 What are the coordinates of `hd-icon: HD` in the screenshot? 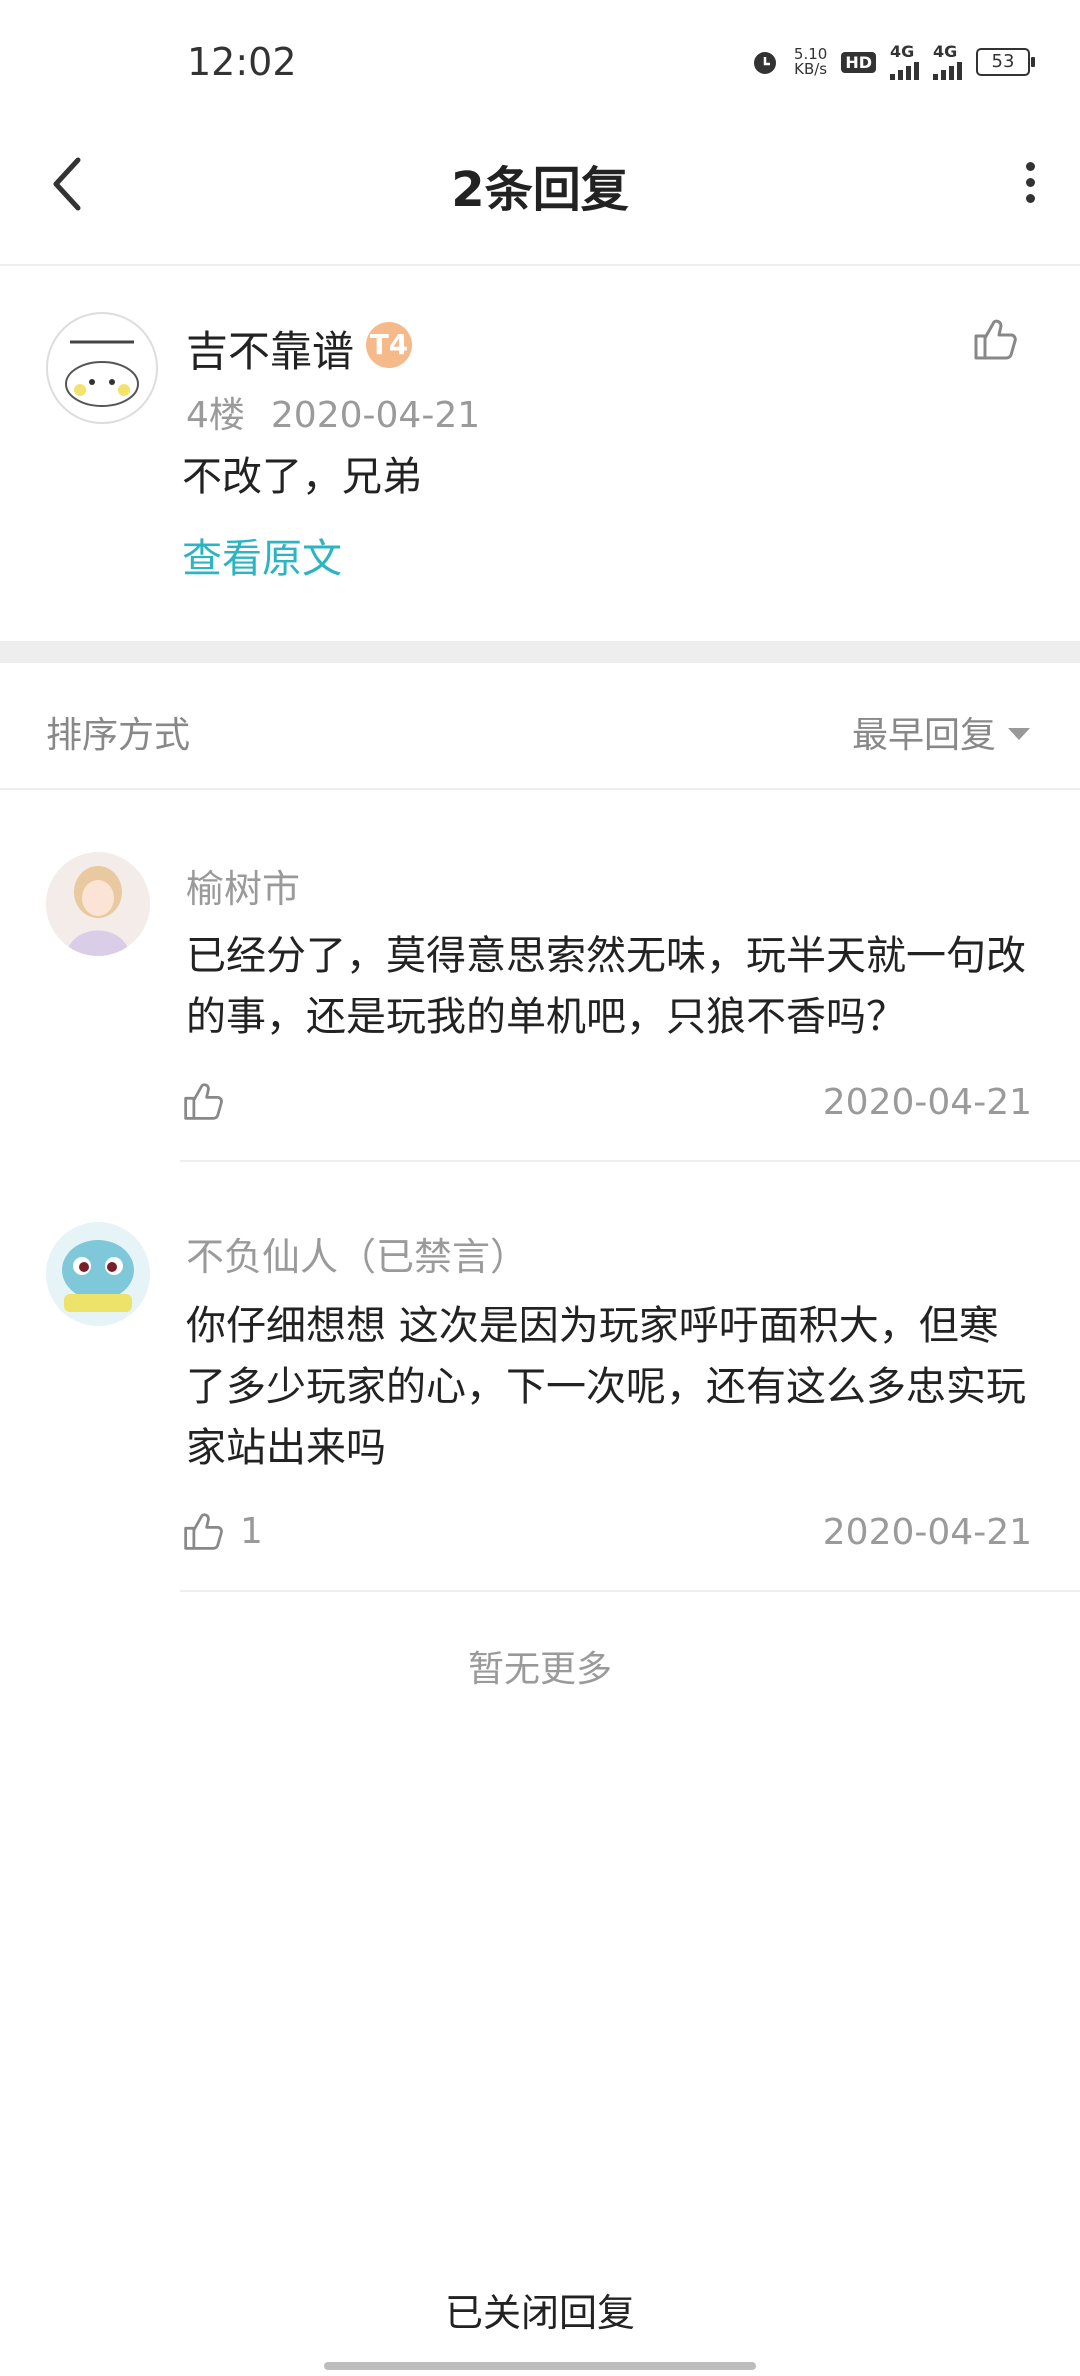 It's located at (858, 62).